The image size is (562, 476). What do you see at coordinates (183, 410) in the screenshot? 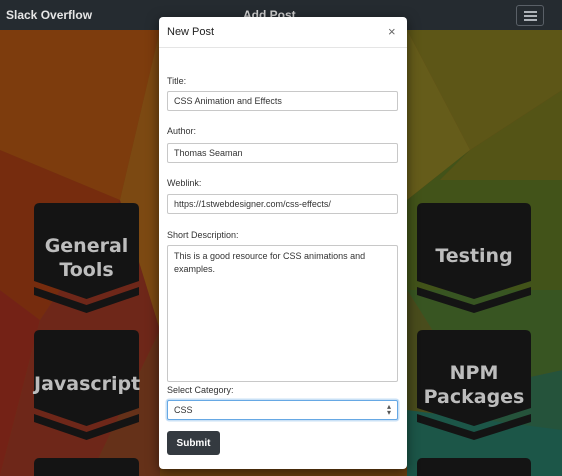
I see `category-select-value: CSS` at bounding box center [183, 410].